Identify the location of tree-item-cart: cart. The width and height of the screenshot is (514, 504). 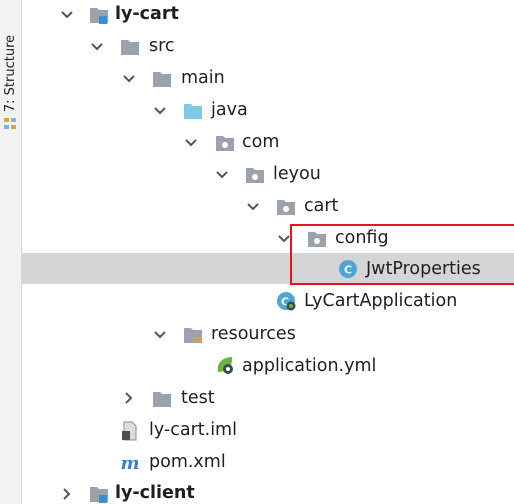
(321, 206).